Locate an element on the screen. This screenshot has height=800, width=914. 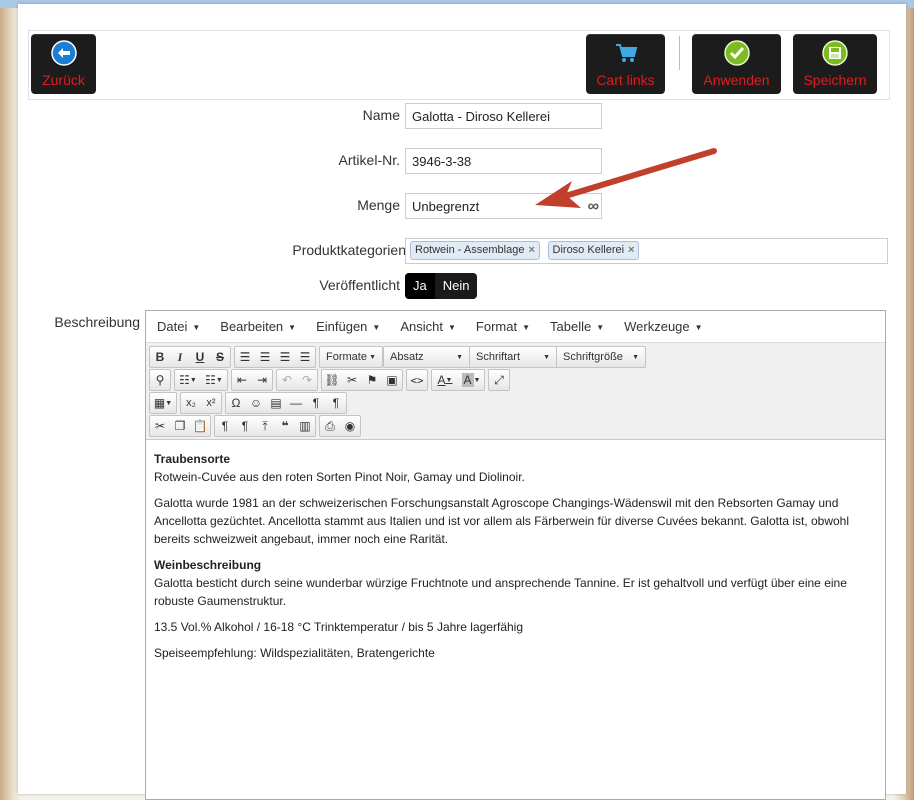
published-label: Veröffentlicht is located at coordinates (359, 285).